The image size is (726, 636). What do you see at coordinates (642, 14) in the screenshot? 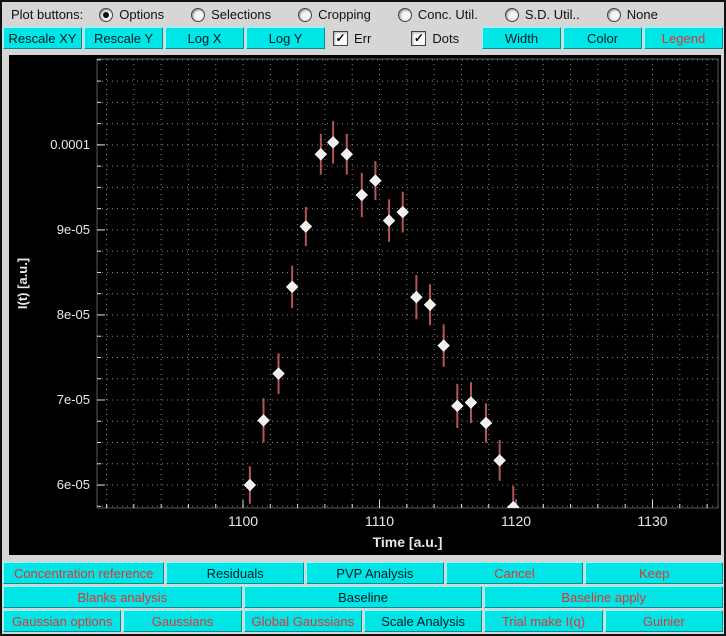
I see `radio-label: None` at bounding box center [642, 14].